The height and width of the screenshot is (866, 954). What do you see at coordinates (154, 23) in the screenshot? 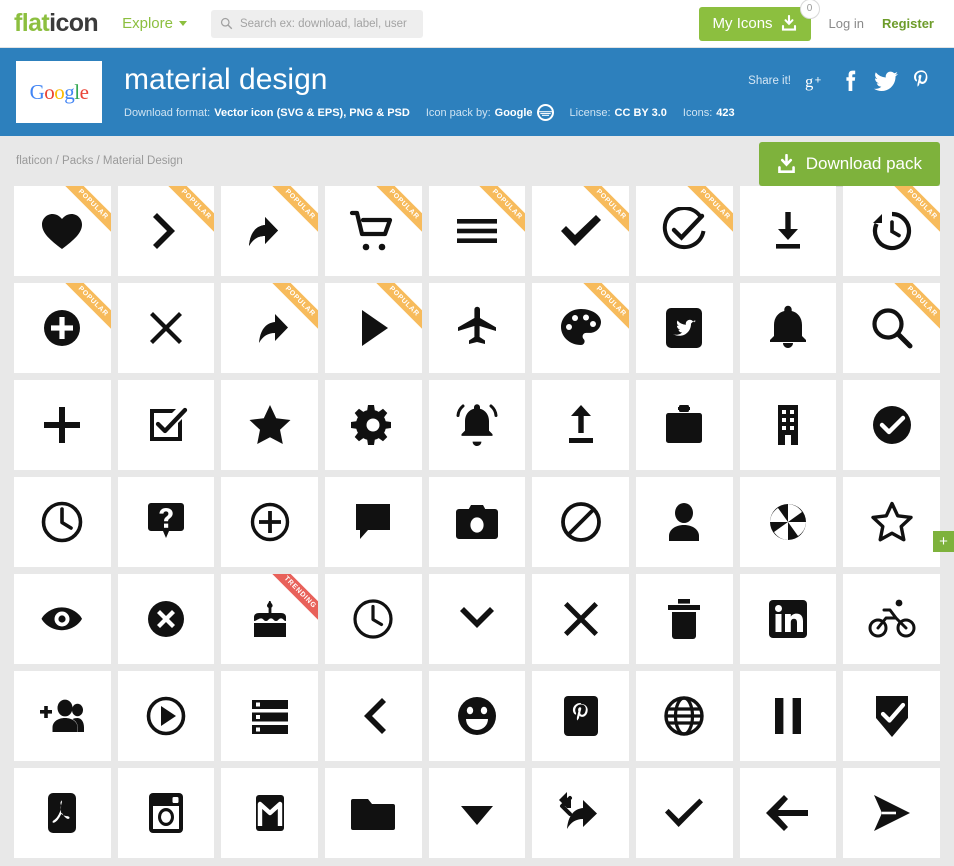
I see `explore-menu: Explore` at bounding box center [154, 23].